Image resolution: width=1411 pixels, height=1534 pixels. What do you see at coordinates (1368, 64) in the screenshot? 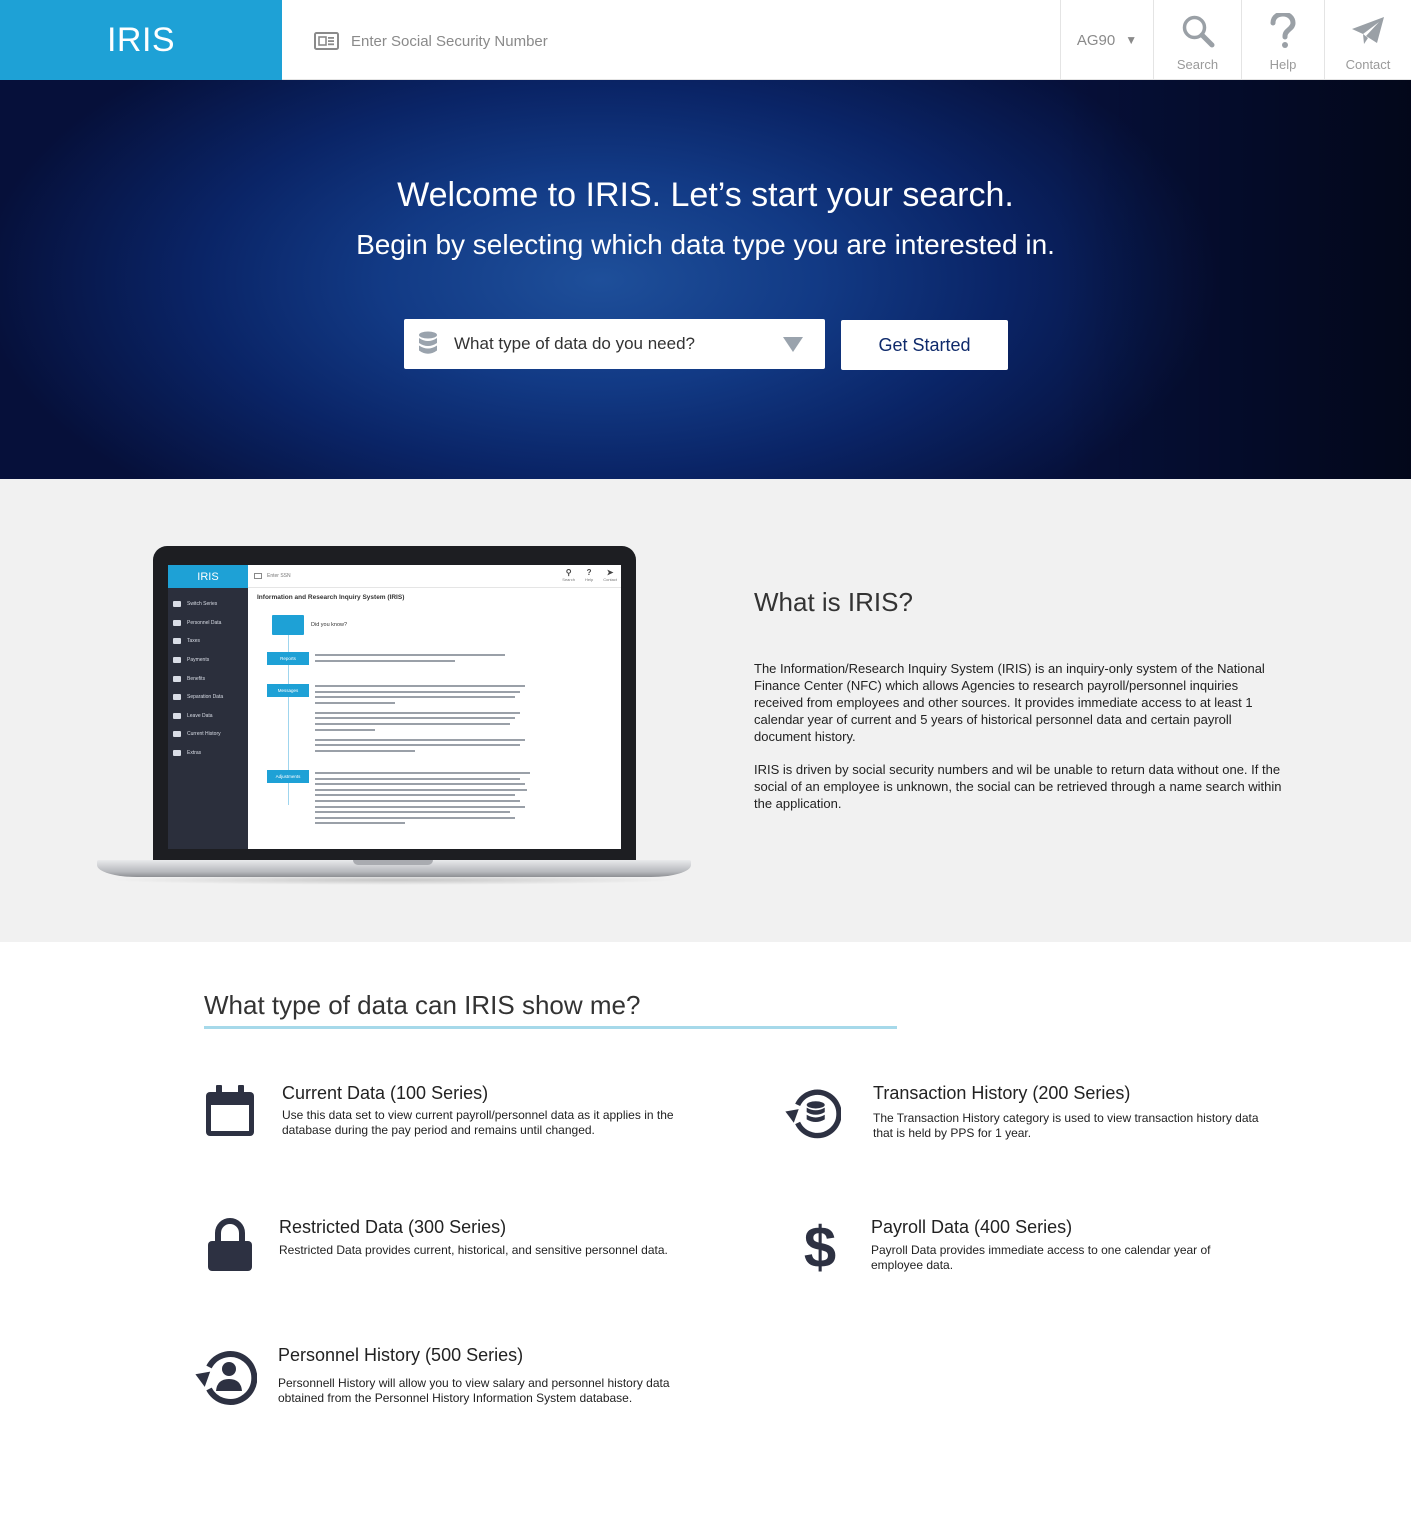
I see `nav-contact-label: Contact` at bounding box center [1368, 64].